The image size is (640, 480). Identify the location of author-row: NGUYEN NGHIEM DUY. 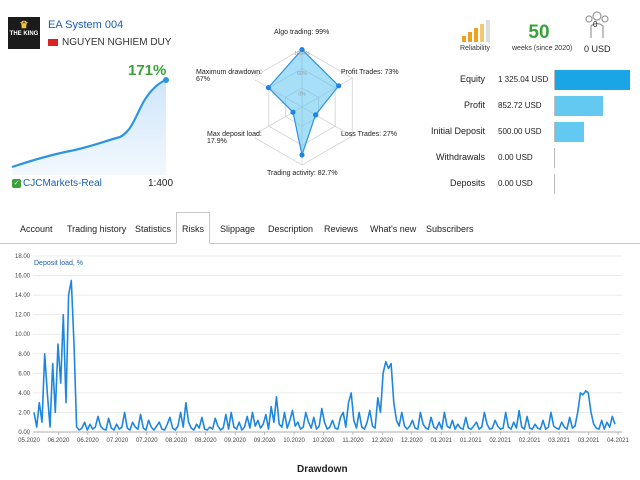
(109, 42).